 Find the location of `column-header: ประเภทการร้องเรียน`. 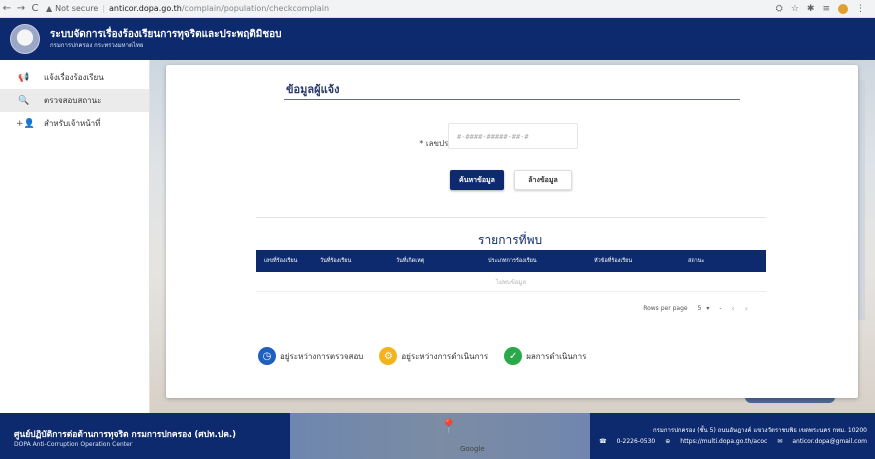

column-header: ประเภทการร้องเรียน is located at coordinates (523, 261).